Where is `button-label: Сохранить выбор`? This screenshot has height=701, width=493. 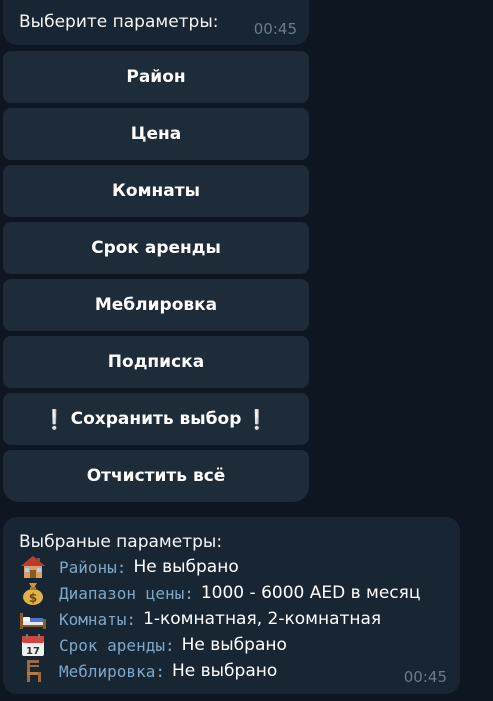 button-label: Сохранить выбор is located at coordinates (156, 419).